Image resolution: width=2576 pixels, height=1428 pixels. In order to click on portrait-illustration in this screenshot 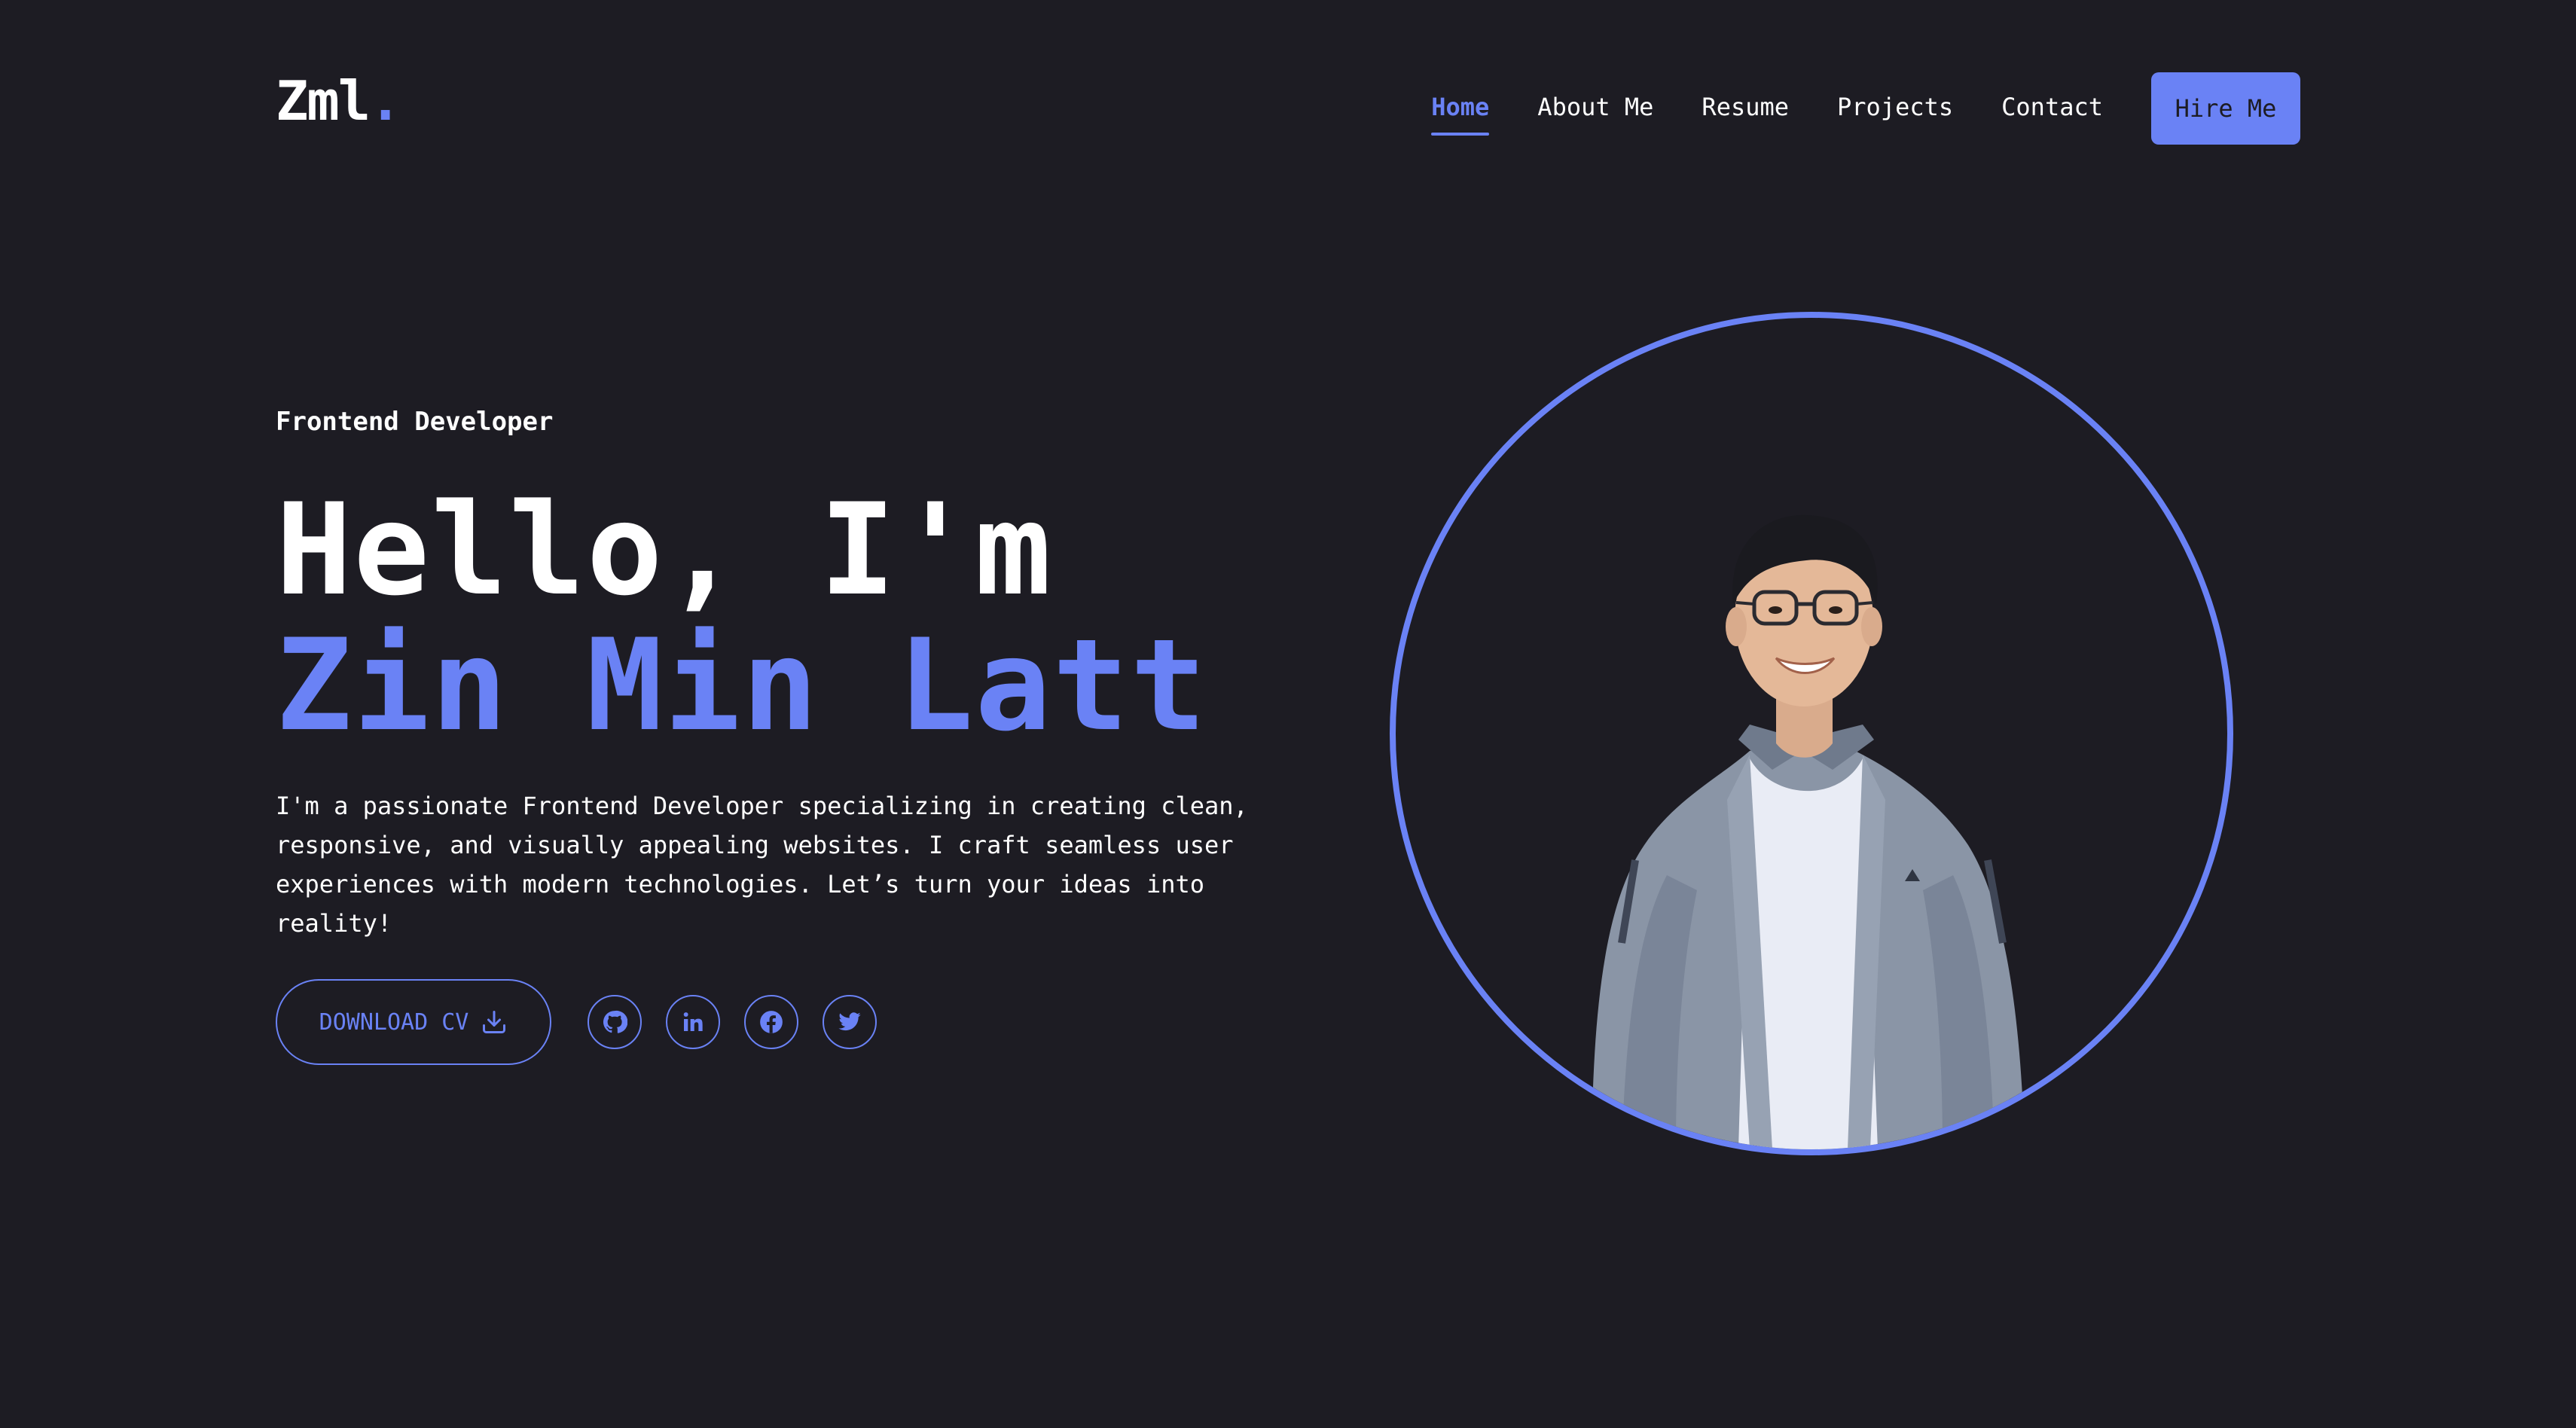, I will do `click(1809, 831)`.